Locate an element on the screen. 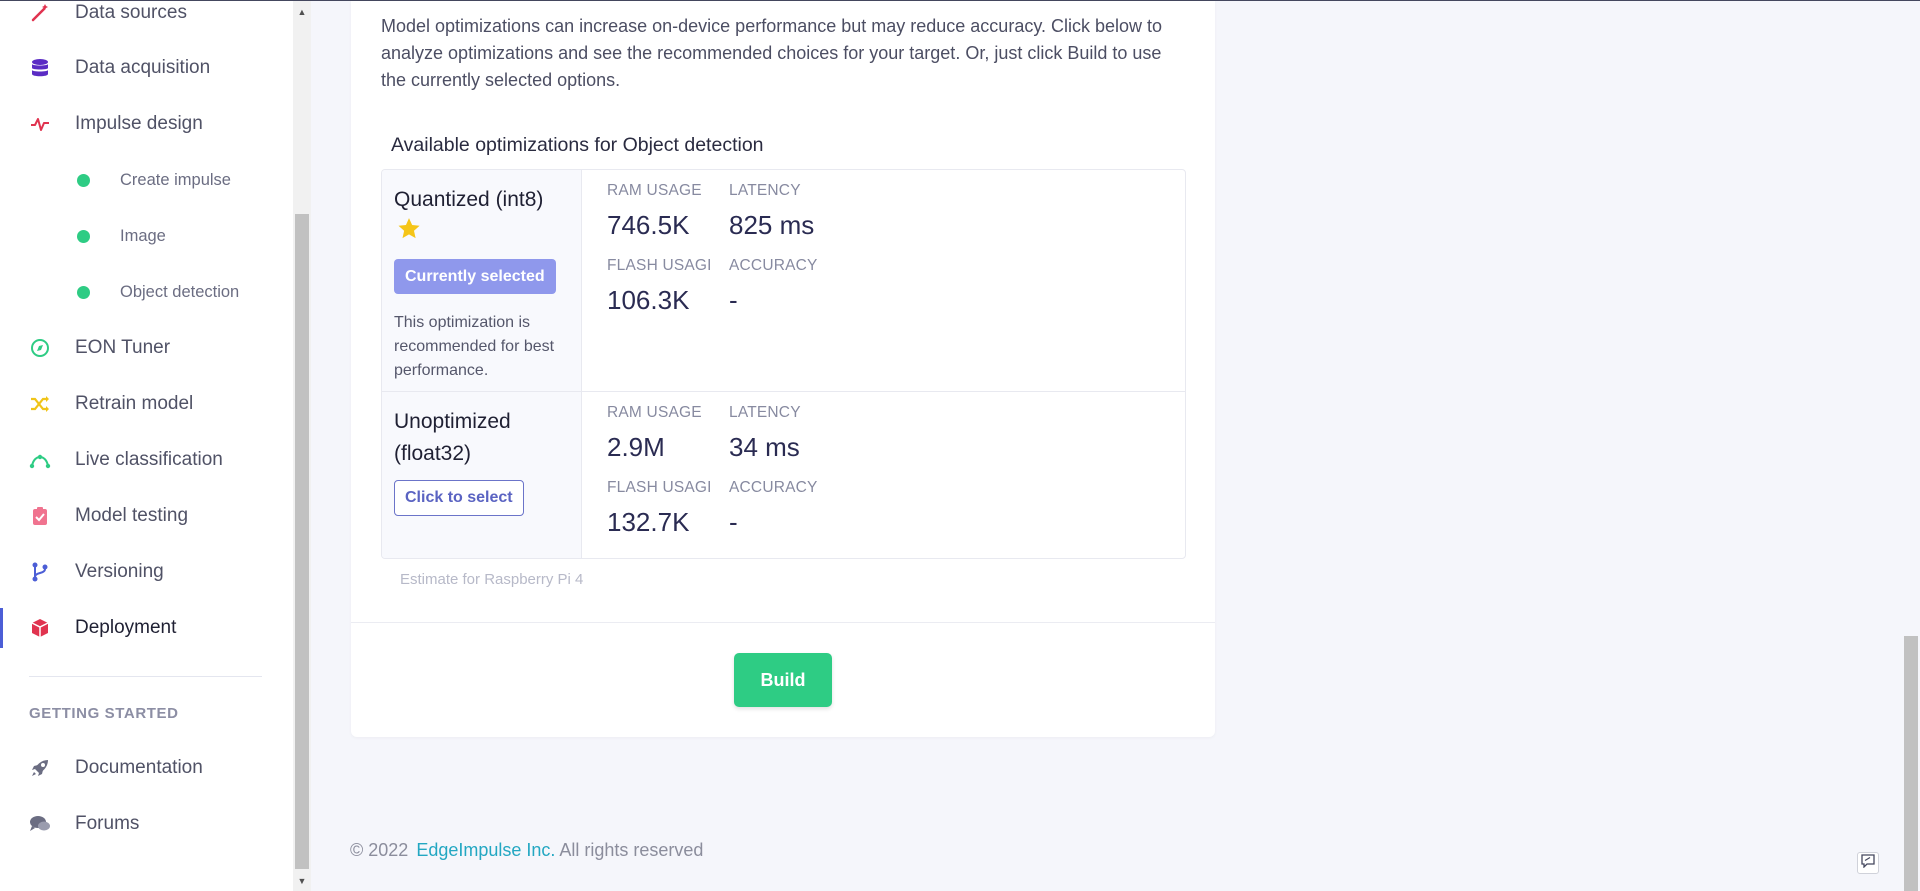 This screenshot has width=1920, height=891. magic-wand-icon is located at coordinates (40, 13).